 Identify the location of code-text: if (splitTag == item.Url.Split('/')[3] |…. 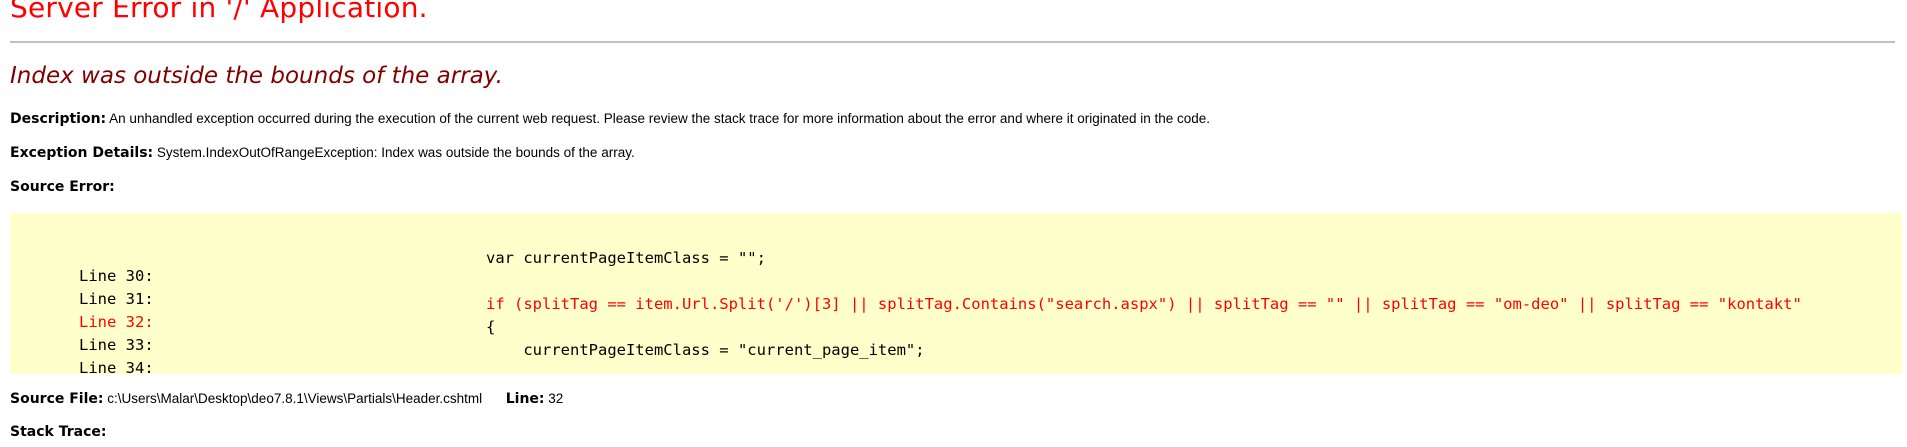
(1144, 304).